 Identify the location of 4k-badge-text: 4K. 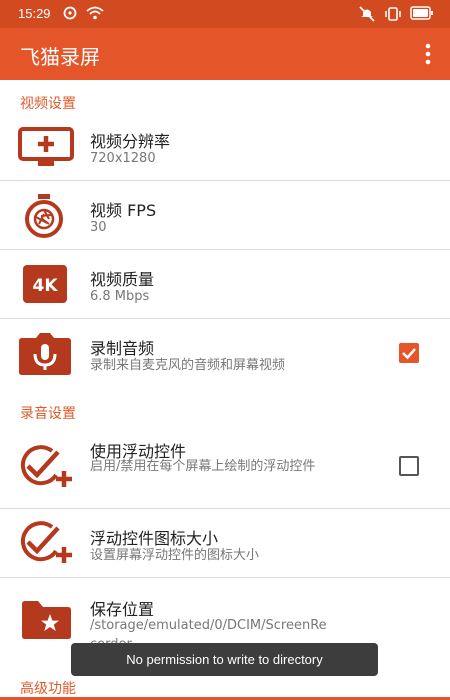
(45, 286).